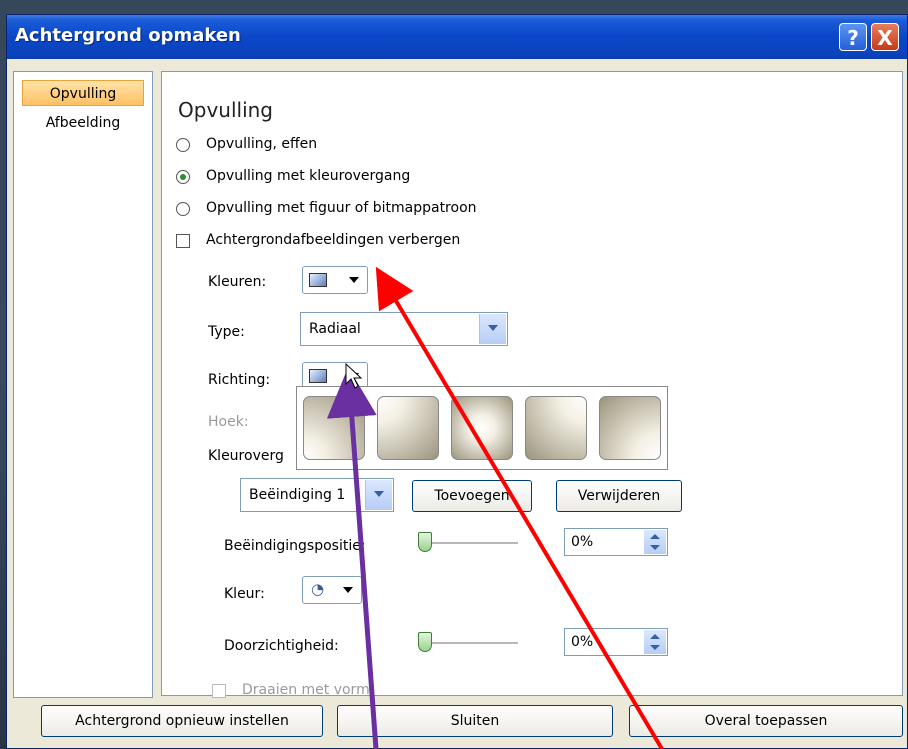  Describe the element at coordinates (239, 380) in the screenshot. I see `label-direction: Richting:` at that location.